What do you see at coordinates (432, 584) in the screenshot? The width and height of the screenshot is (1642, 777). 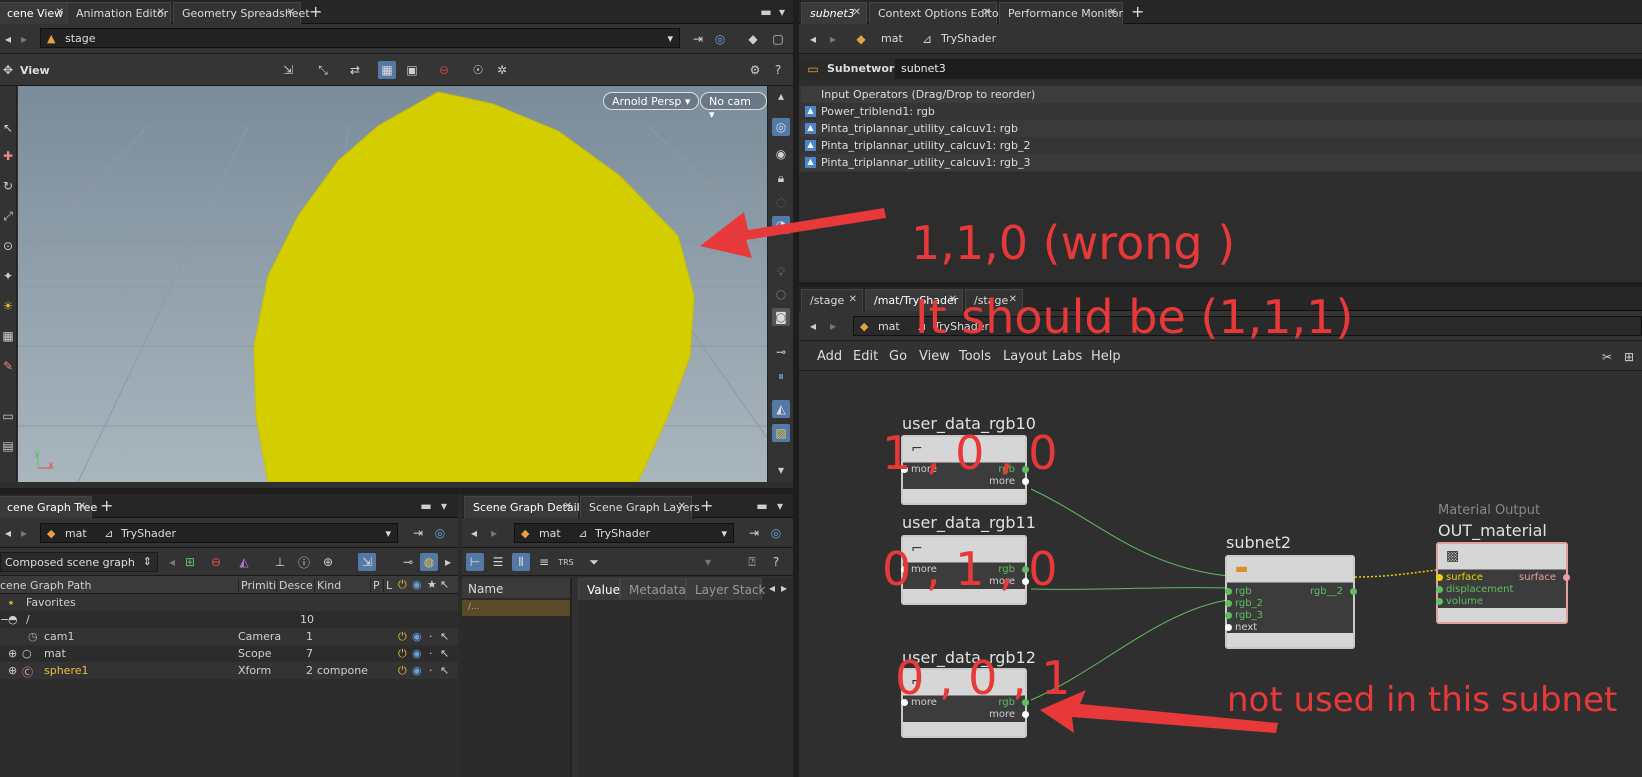 I see `star-col-icon: ★` at bounding box center [432, 584].